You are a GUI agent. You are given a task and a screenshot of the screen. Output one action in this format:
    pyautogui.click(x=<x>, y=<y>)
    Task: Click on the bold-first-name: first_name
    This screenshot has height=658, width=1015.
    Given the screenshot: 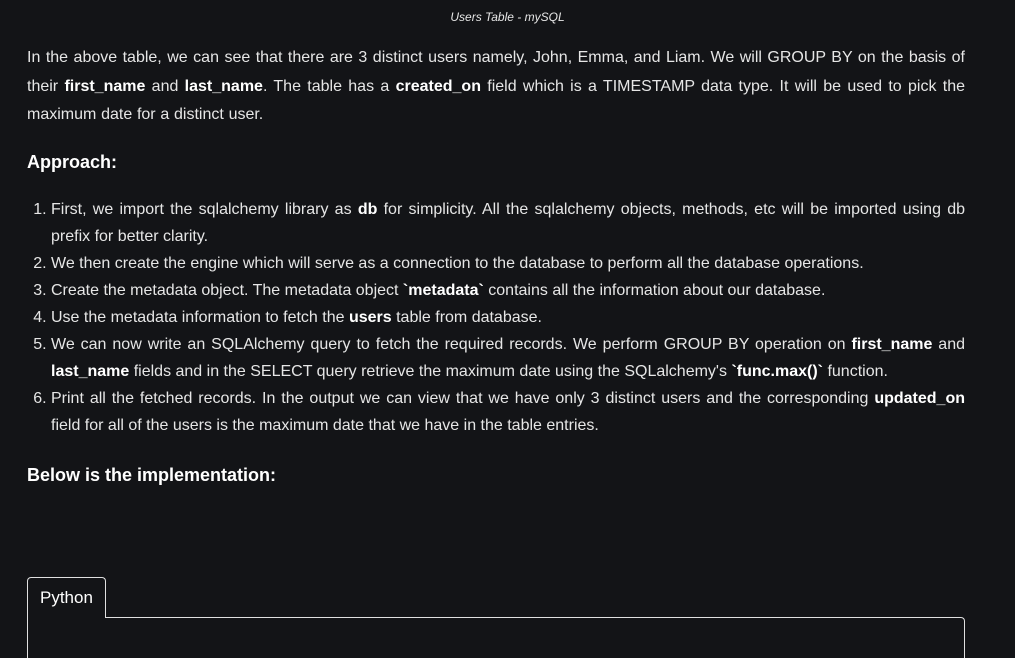 What is the action you would take?
    pyautogui.click(x=105, y=86)
    